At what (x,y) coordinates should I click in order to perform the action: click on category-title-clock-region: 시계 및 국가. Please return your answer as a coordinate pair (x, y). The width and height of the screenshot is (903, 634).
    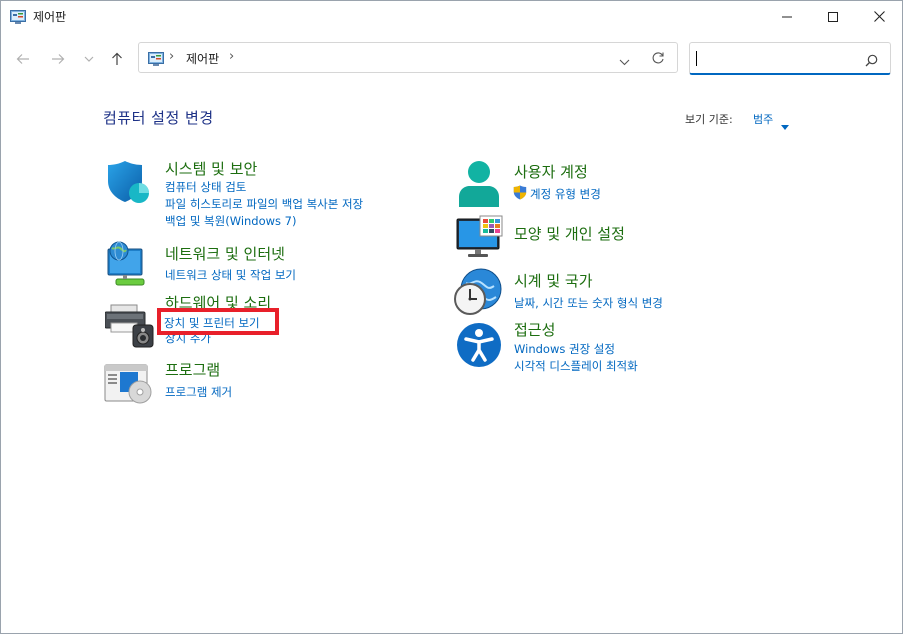
    Looking at the image, I should click on (553, 280).